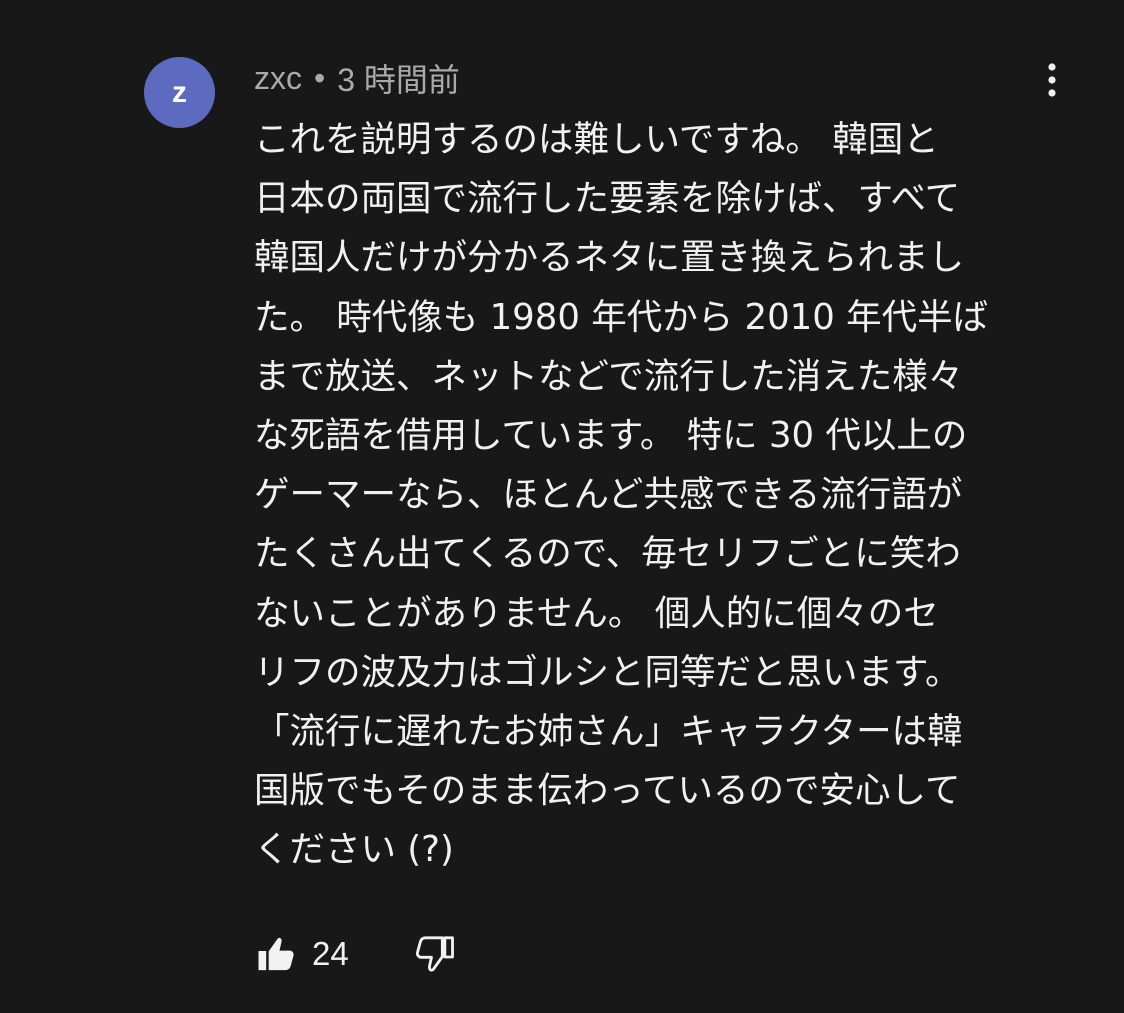 Image resolution: width=1124 pixels, height=1013 pixels. What do you see at coordinates (609, 258) in the screenshot?
I see `comment-text-line: 韓国人だけが分かるネタに置き換えられまし` at bounding box center [609, 258].